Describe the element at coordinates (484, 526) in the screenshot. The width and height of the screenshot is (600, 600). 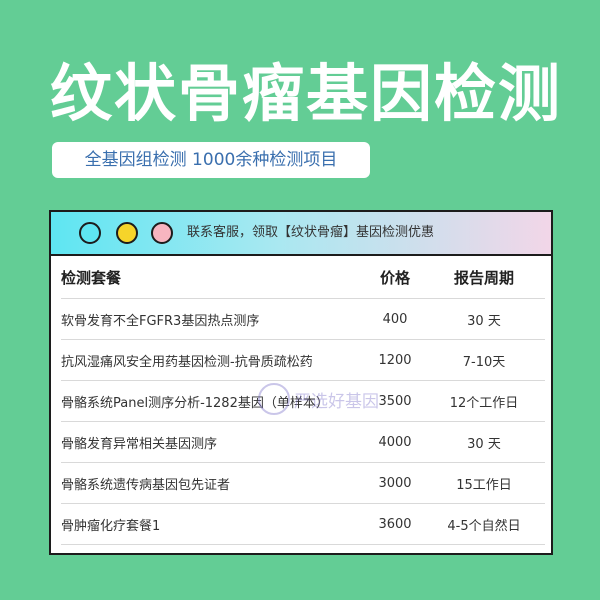
I see `package-cycle: 4-5个自然日` at that location.